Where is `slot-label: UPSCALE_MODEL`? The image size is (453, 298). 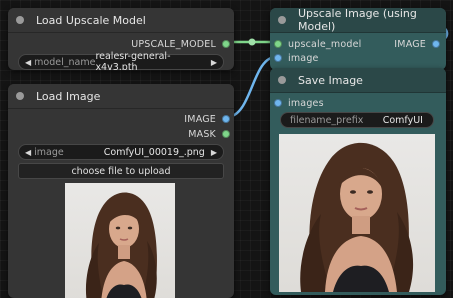 slot-label: UPSCALE_MODEL is located at coordinates (173, 44).